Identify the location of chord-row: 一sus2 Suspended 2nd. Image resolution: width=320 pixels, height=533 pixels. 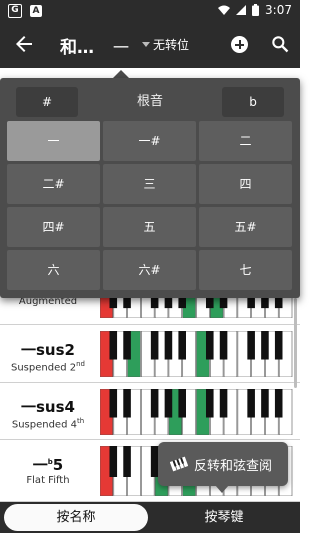
(150, 354).